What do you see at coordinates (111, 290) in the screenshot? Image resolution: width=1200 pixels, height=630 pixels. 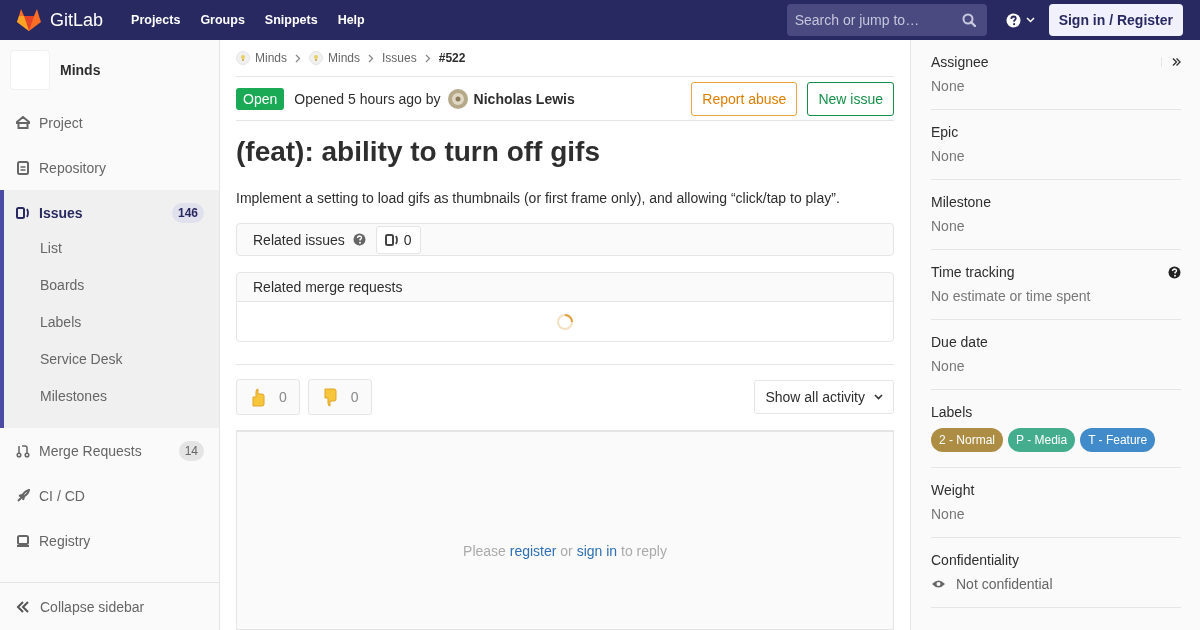 I see `sidebar-subitem: Boards` at bounding box center [111, 290].